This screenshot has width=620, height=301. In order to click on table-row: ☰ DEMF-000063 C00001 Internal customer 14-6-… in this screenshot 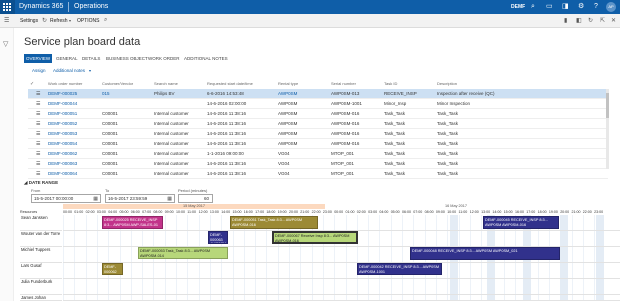, I will do `click(318, 164)`.